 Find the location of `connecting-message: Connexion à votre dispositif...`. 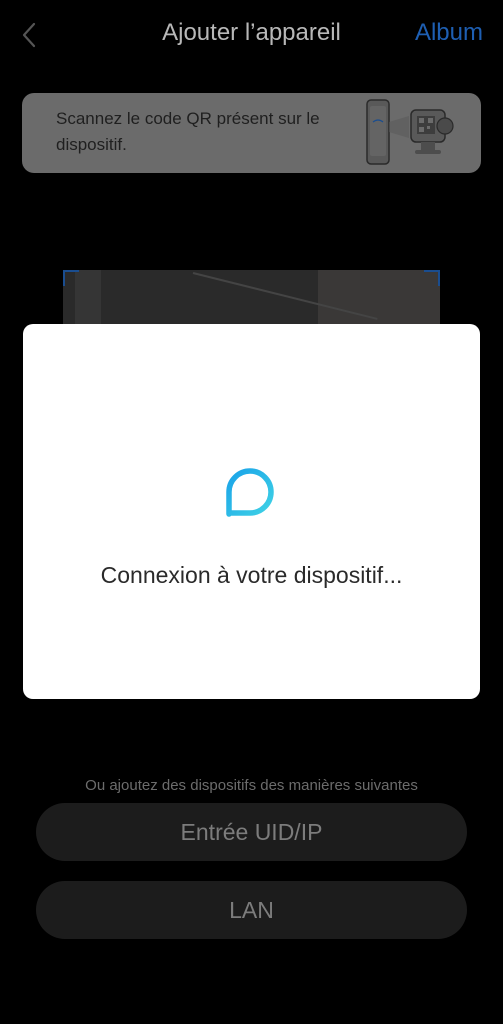

connecting-message: Connexion à votre dispositif... is located at coordinates (251, 575).